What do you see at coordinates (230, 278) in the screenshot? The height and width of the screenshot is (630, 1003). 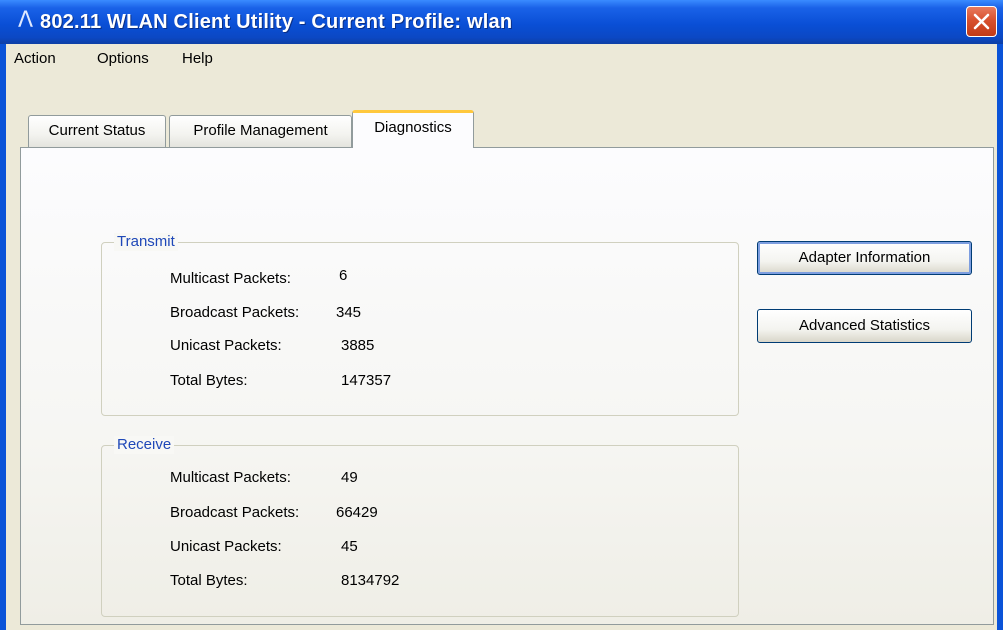 I see `transmit-multicast-label: Multicast Packets:` at bounding box center [230, 278].